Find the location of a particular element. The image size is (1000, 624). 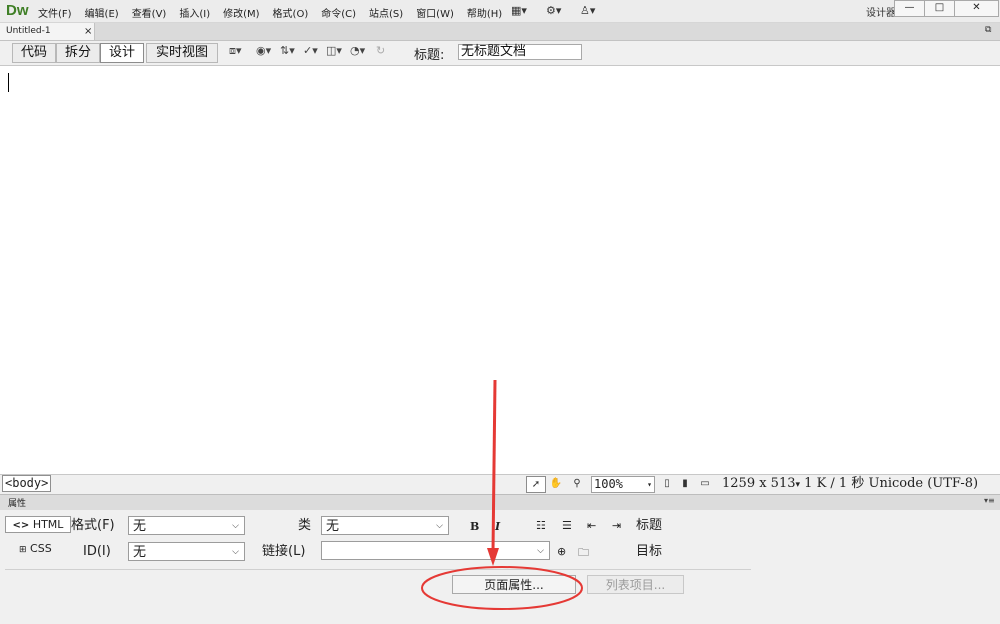

restore-icon: ⧉ is located at coordinates (988, 30).